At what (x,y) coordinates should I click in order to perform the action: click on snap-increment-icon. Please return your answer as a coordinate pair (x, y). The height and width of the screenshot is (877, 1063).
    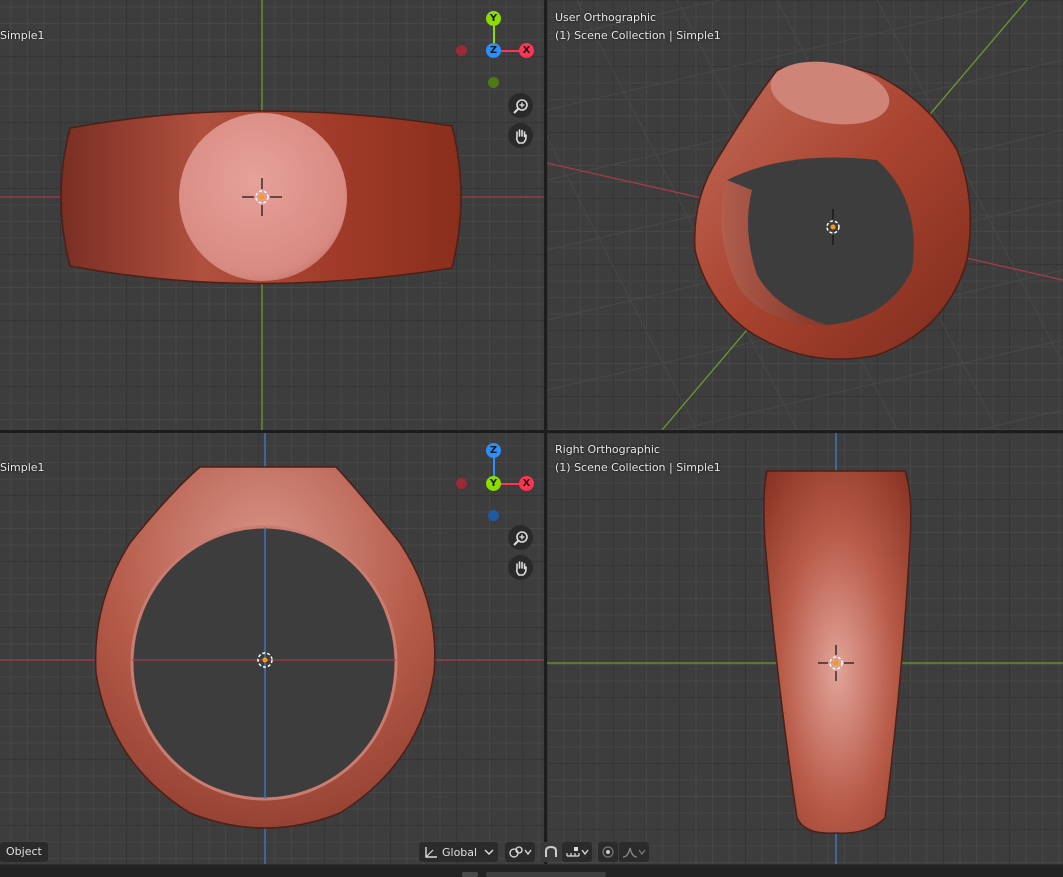
    Looking at the image, I should click on (573, 852).